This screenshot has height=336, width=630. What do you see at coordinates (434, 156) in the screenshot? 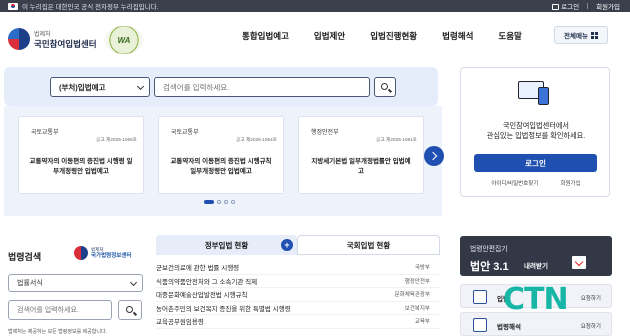
I see `carousel-next-button` at bounding box center [434, 156].